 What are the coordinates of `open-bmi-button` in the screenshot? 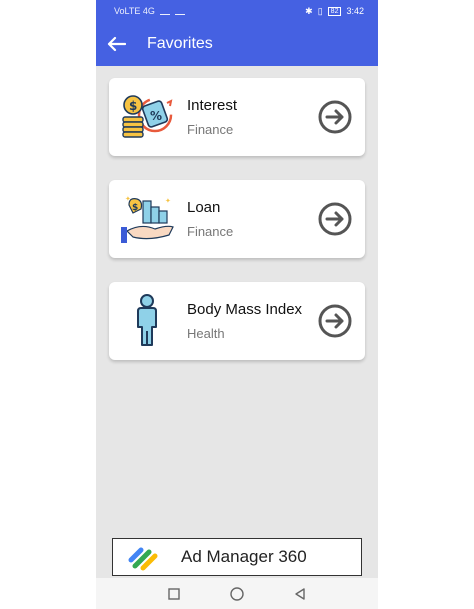 It's located at (335, 321).